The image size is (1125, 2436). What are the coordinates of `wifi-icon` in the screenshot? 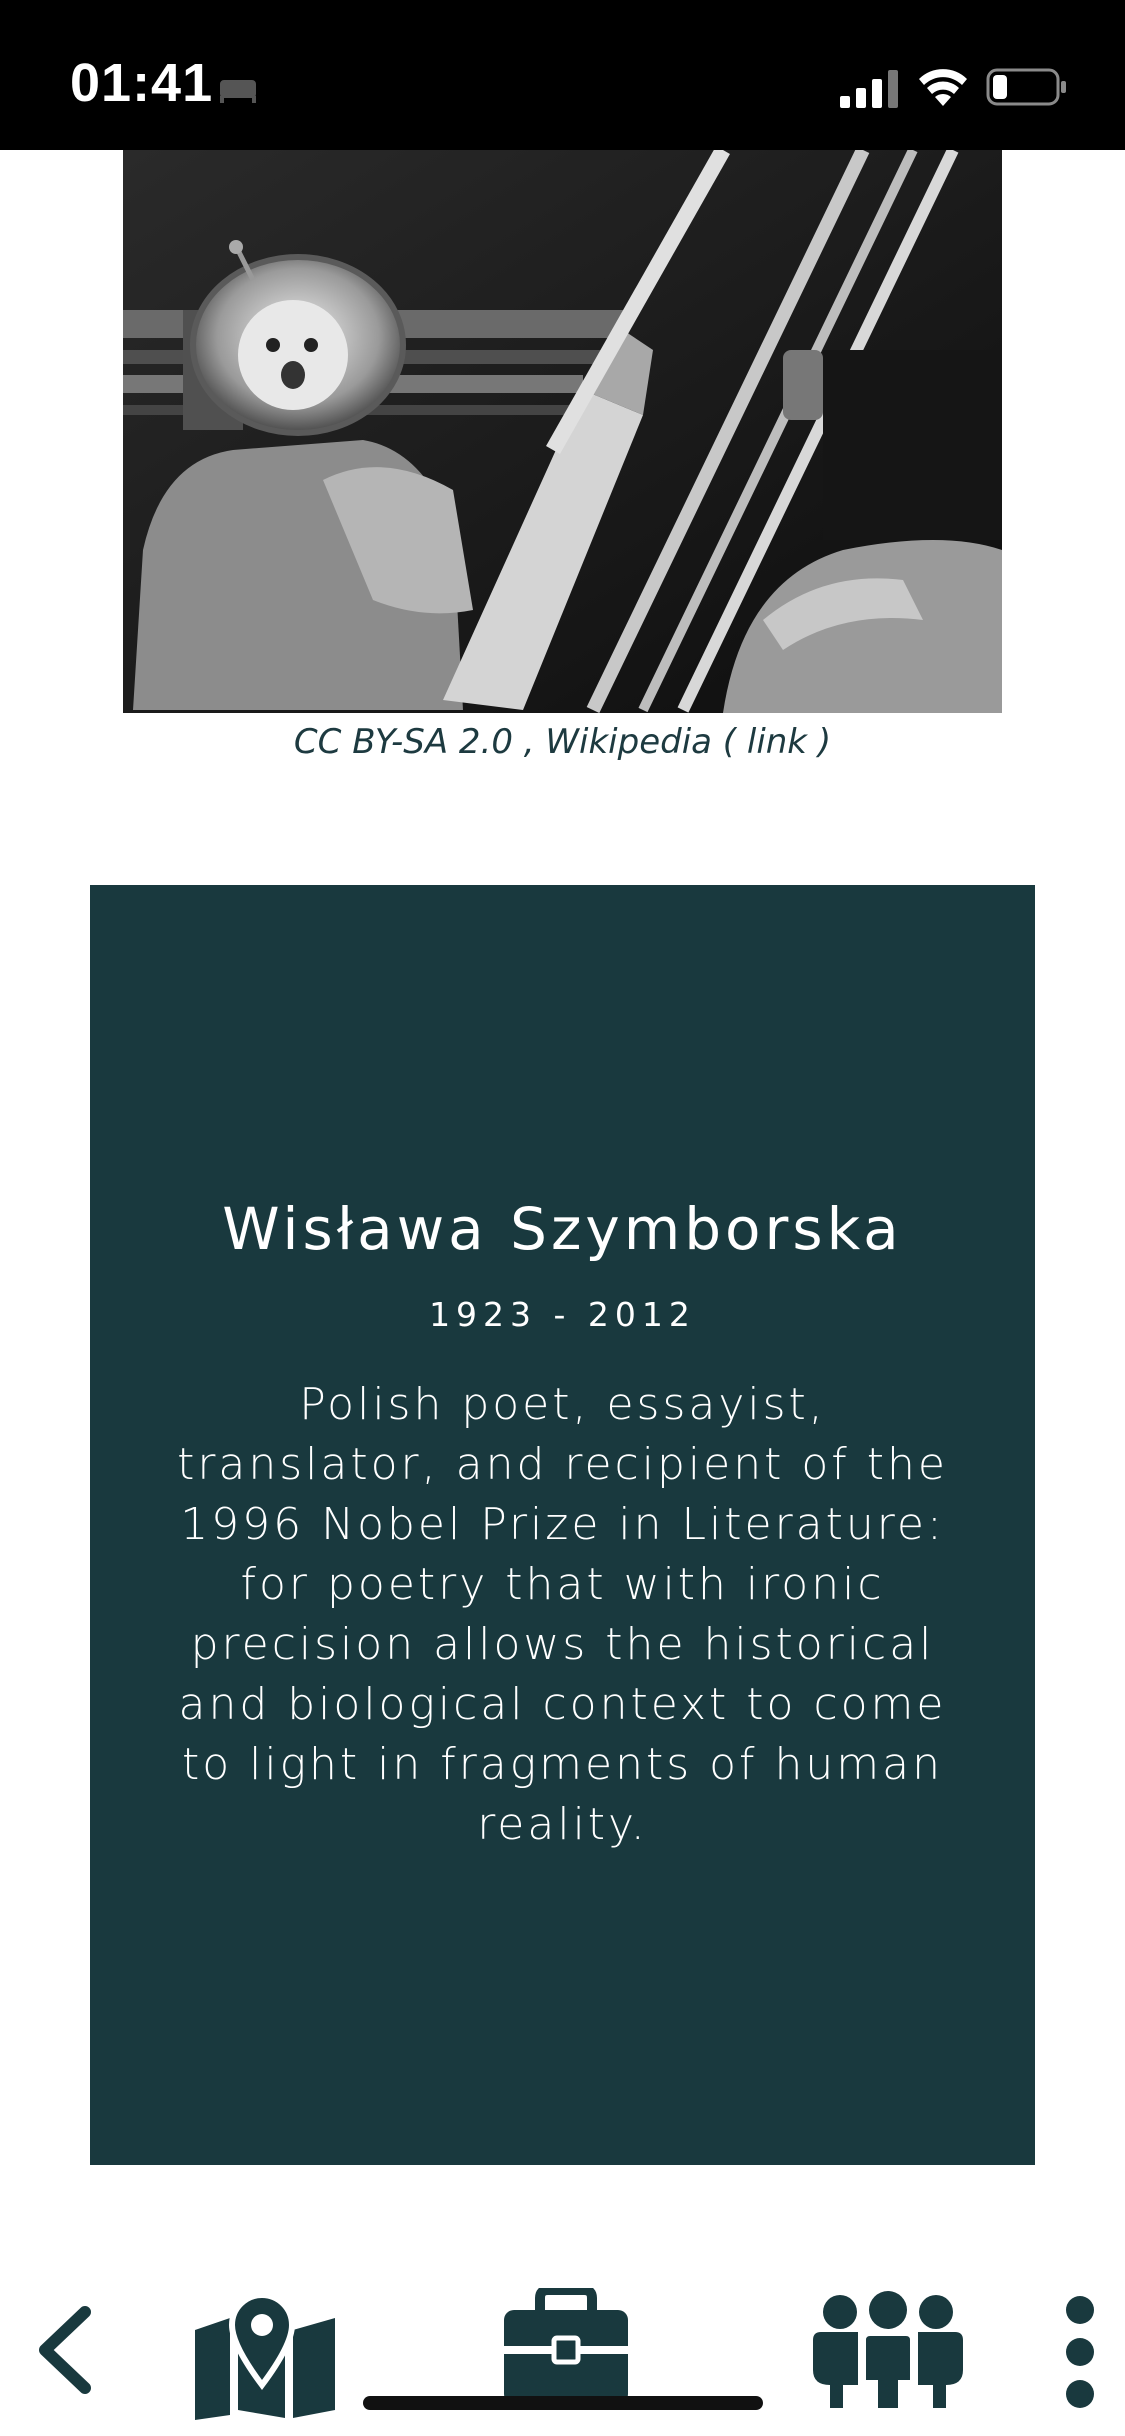 It's located at (943, 87).